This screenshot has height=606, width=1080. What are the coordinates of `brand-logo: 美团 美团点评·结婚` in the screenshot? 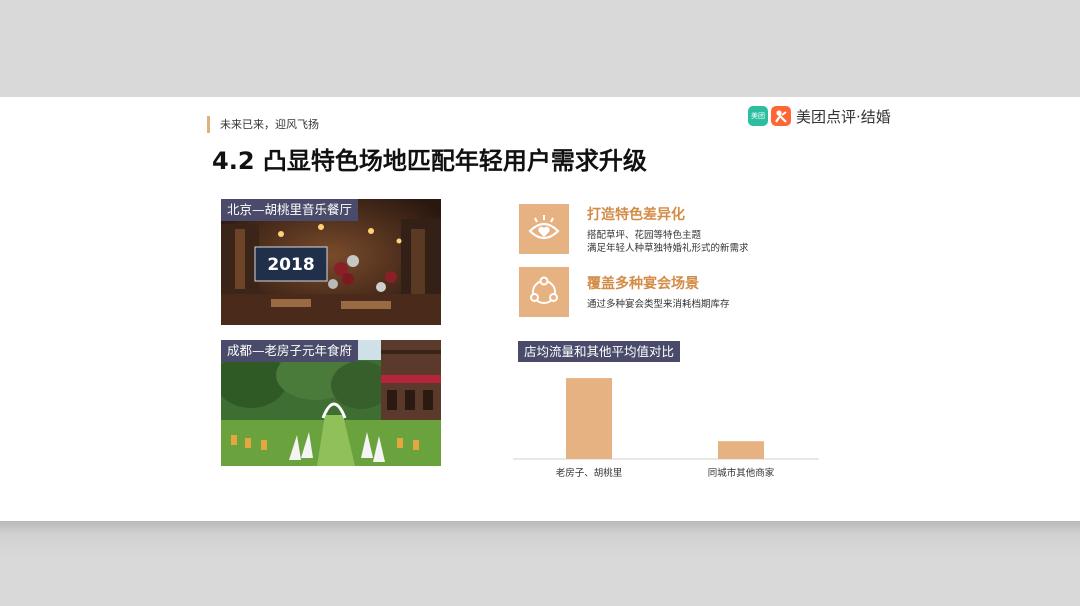 It's located at (819, 116).